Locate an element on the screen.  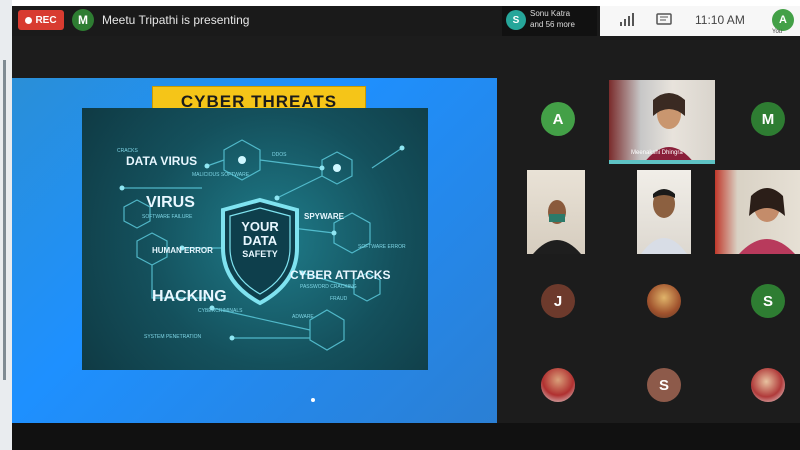
label-data-virus: DATA VIRUS is located at coordinates (162, 161).